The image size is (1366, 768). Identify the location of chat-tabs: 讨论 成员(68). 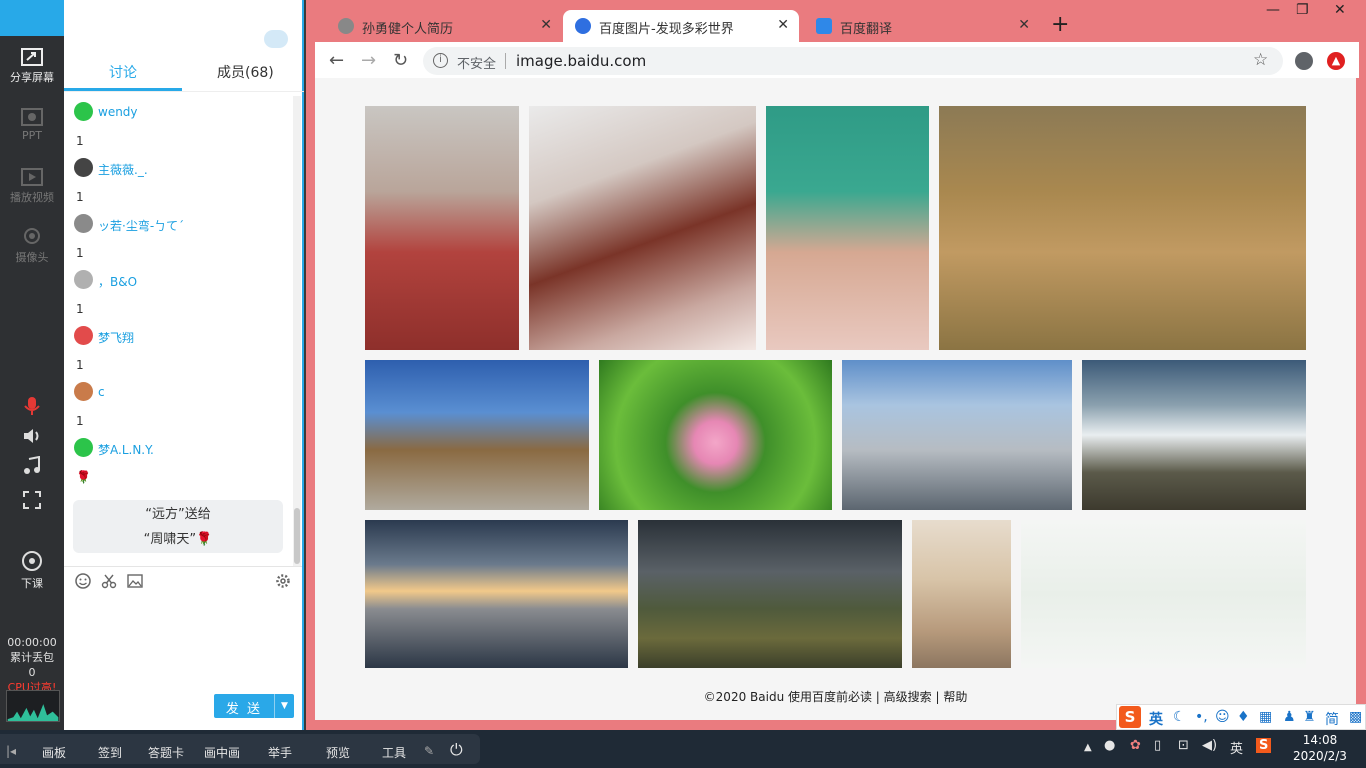
(184, 72).